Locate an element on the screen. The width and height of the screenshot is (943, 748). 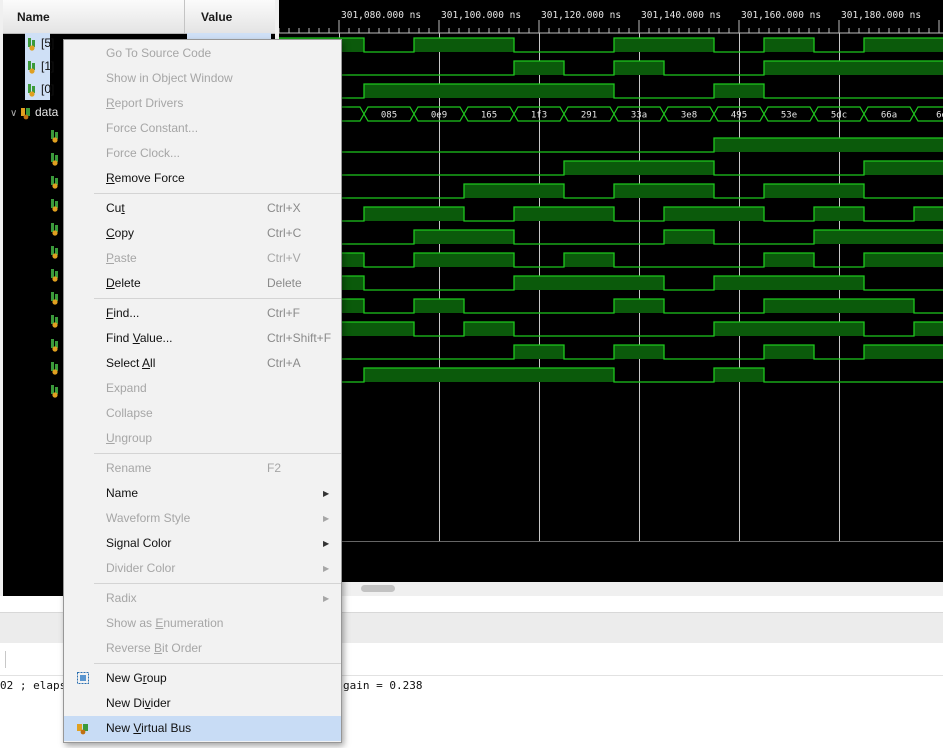
bus-signal-icon is located at coordinates (27, 112).